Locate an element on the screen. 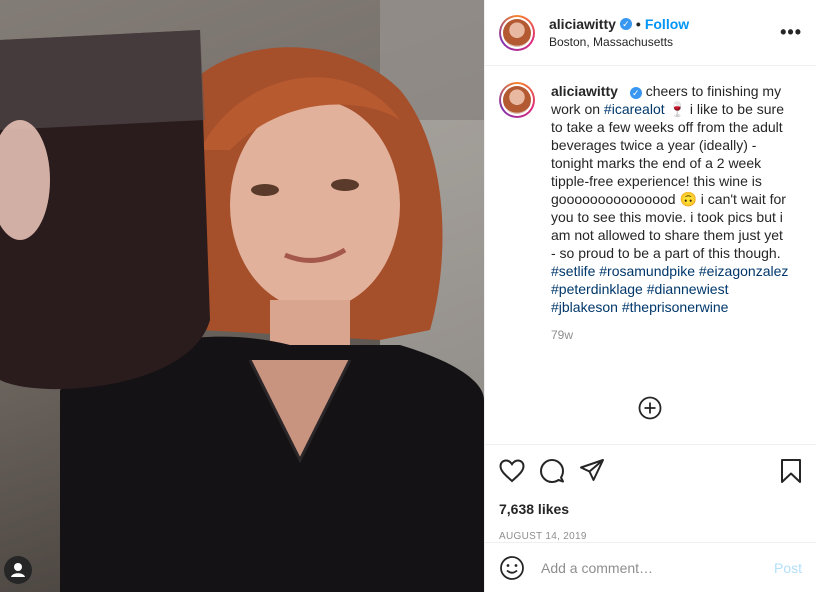  user-icon is located at coordinates (18, 570).